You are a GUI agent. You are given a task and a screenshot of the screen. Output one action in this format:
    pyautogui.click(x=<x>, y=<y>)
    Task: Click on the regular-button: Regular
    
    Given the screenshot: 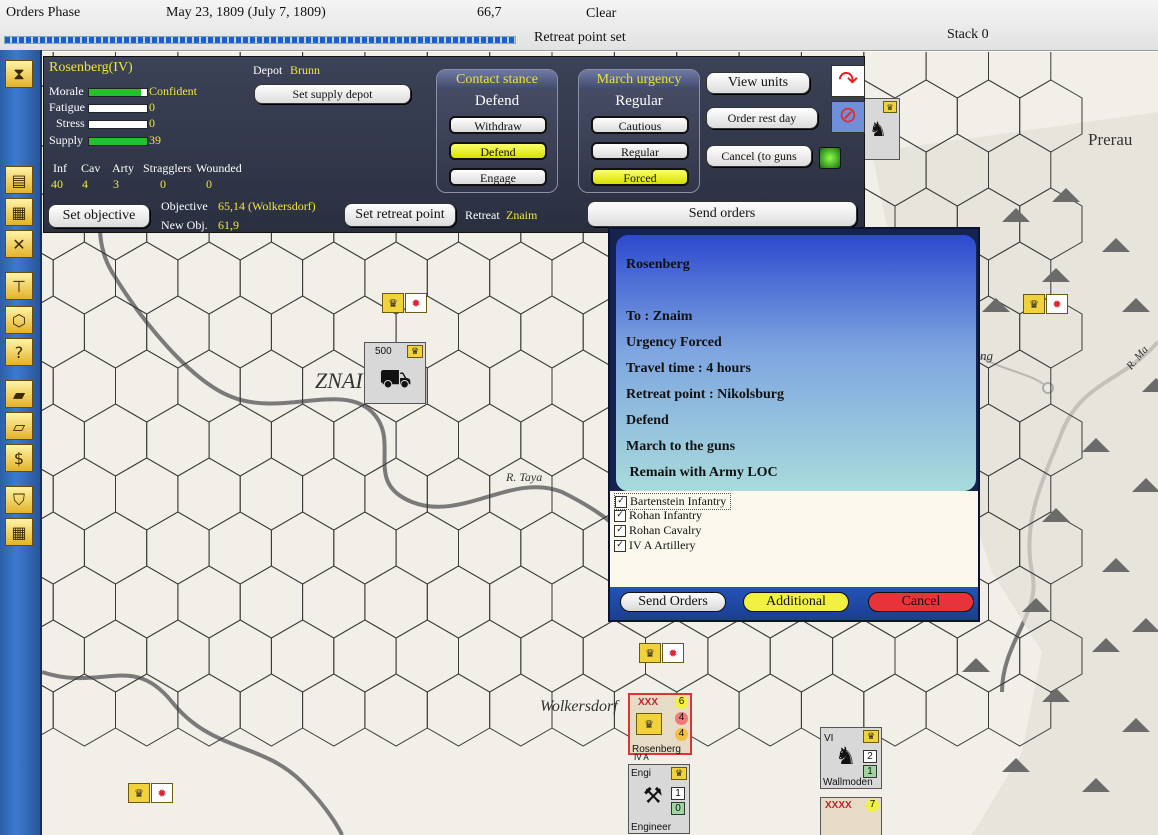 What is the action you would take?
    pyautogui.click(x=640, y=151)
    